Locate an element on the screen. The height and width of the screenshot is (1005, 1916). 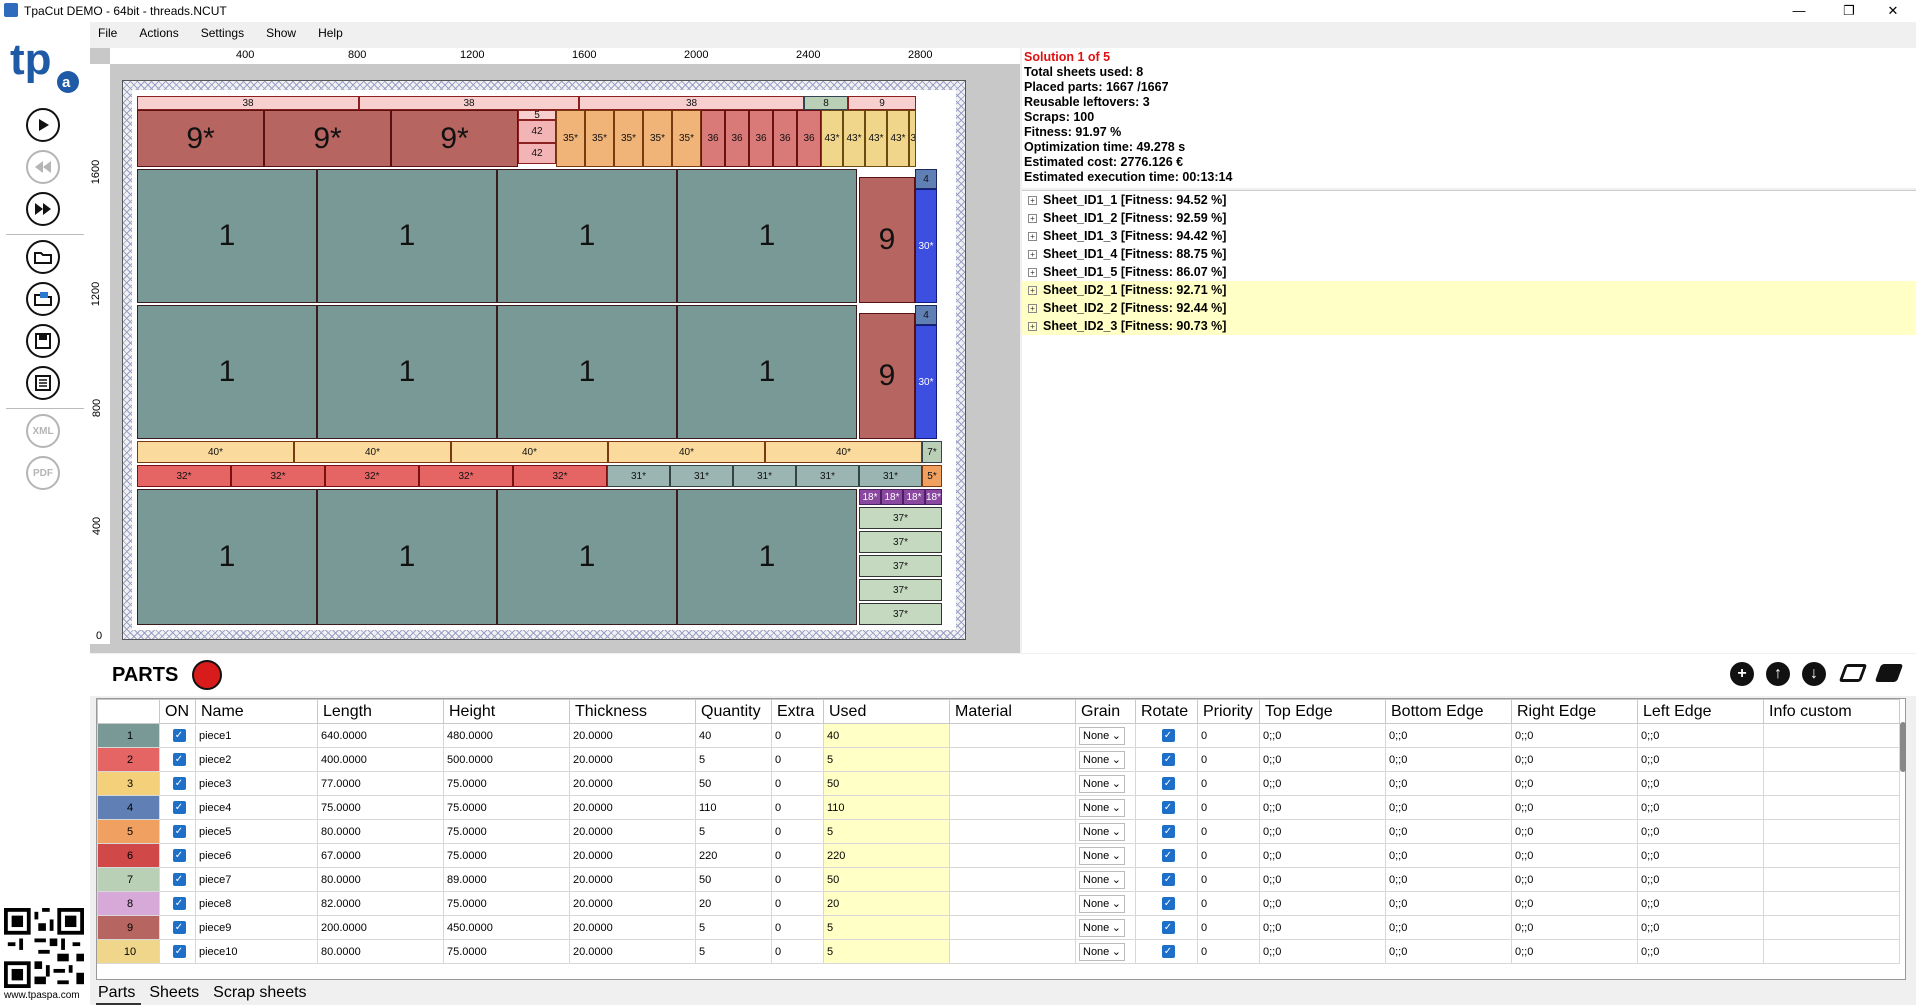
part-5: 5 is located at coordinates (537, 115).